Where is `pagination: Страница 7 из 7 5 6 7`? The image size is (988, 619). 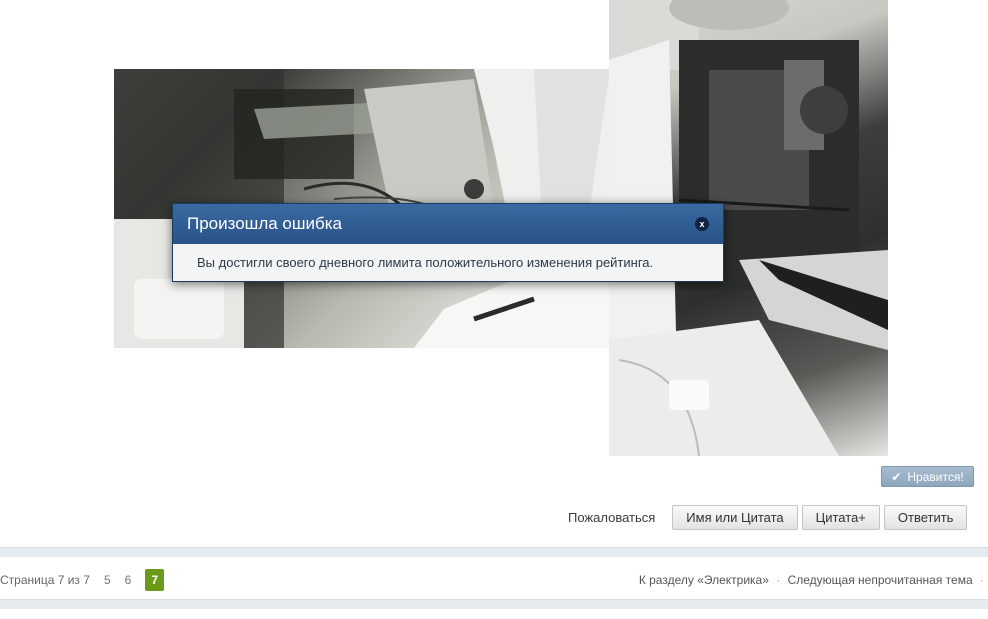 pagination: Страница 7 из 7 5 6 7 is located at coordinates (82, 580).